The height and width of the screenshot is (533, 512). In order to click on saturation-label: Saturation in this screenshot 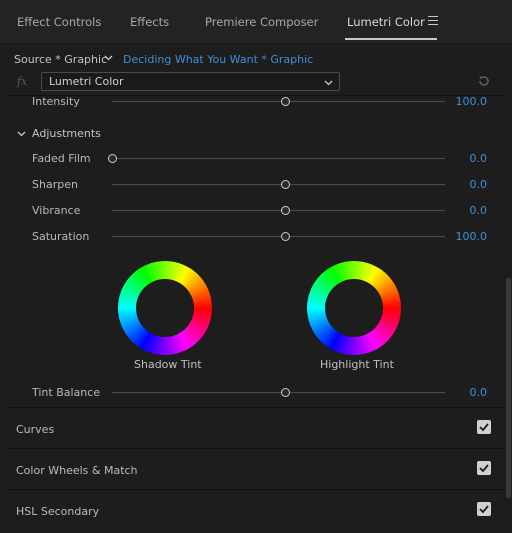, I will do `click(61, 236)`.